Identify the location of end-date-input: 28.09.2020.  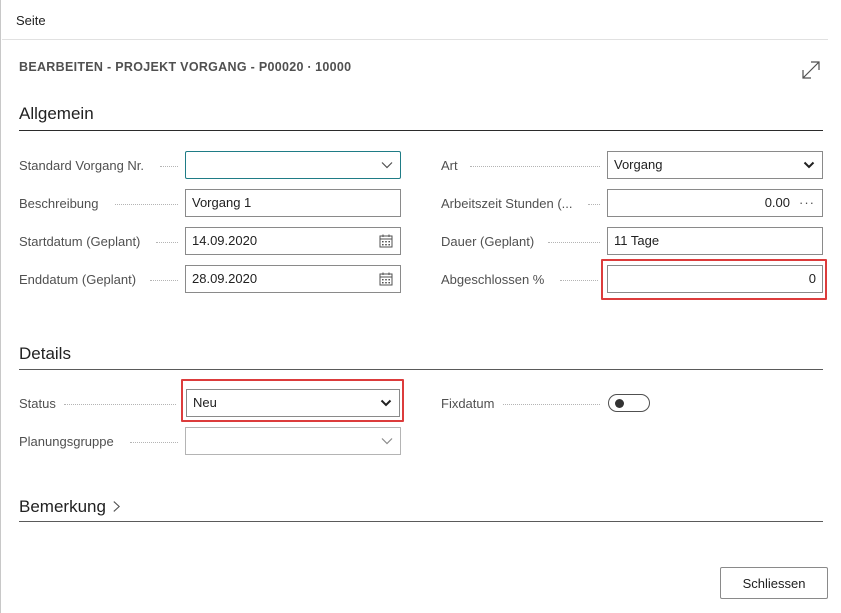
(293, 279).